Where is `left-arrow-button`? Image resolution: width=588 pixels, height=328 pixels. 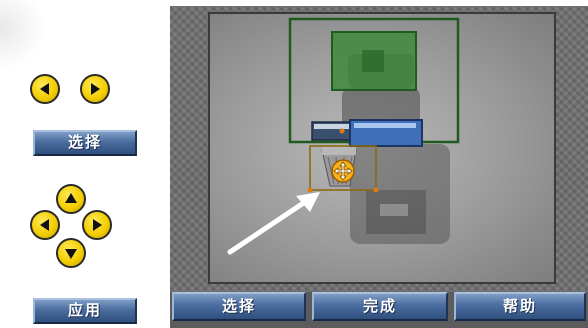
left-arrow-button is located at coordinates (45, 89).